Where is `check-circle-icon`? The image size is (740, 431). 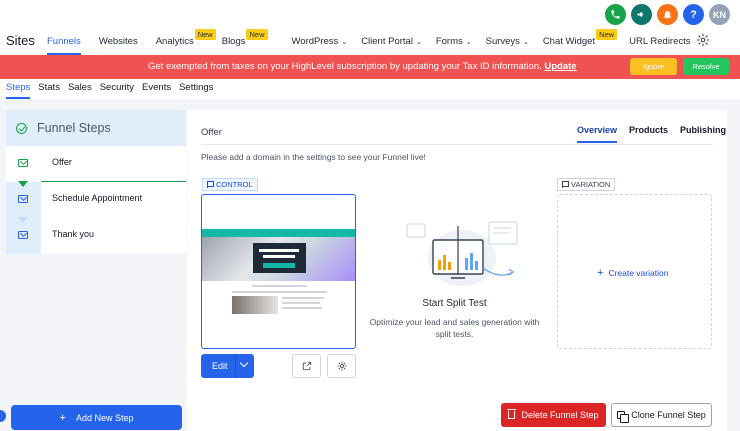
check-circle-icon is located at coordinates (21, 128).